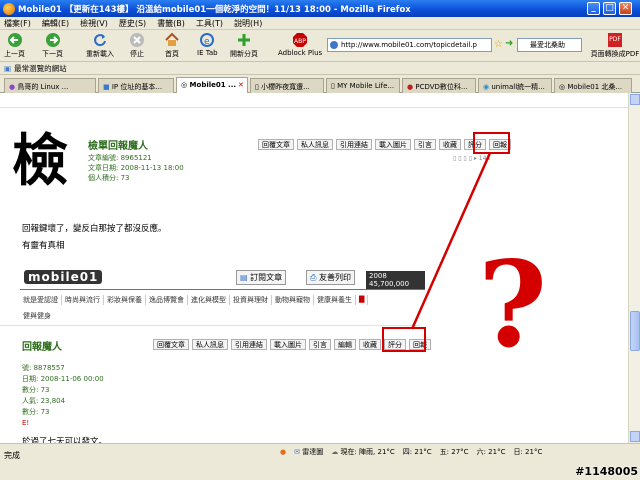 The image size is (640, 480). Describe the element at coordinates (9, 8) in the screenshot. I see `firefox-icon` at that location.